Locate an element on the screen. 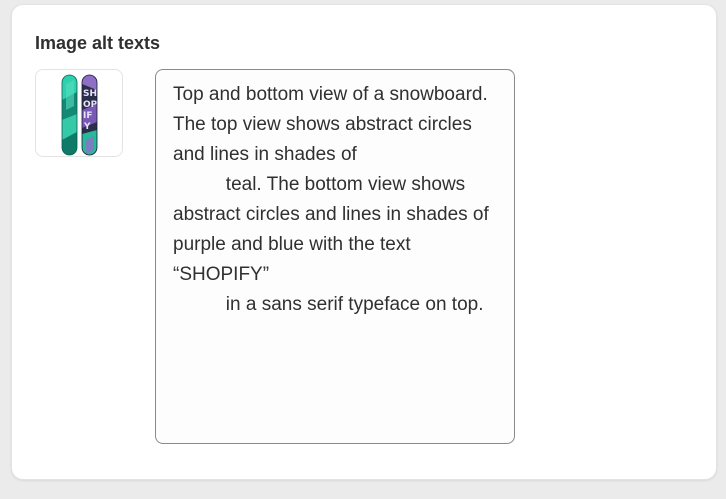  svg-text: Y is located at coordinates (87, 127).